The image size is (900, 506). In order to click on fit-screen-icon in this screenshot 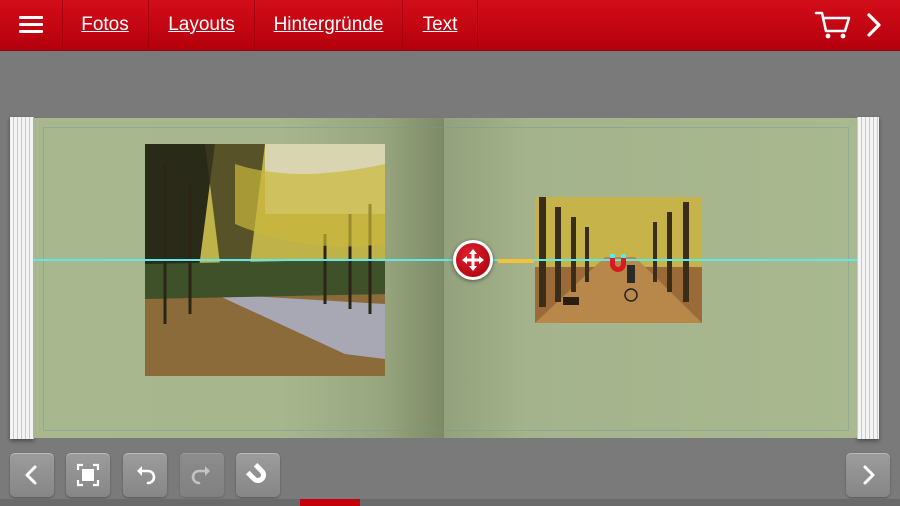, I will do `click(88, 475)`.